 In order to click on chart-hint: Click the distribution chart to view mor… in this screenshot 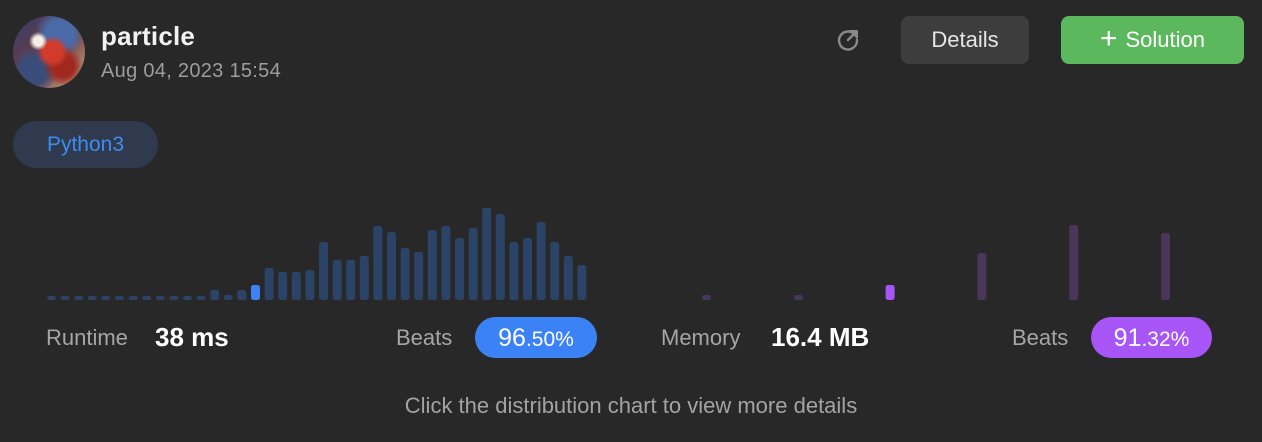, I will do `click(631, 405)`.